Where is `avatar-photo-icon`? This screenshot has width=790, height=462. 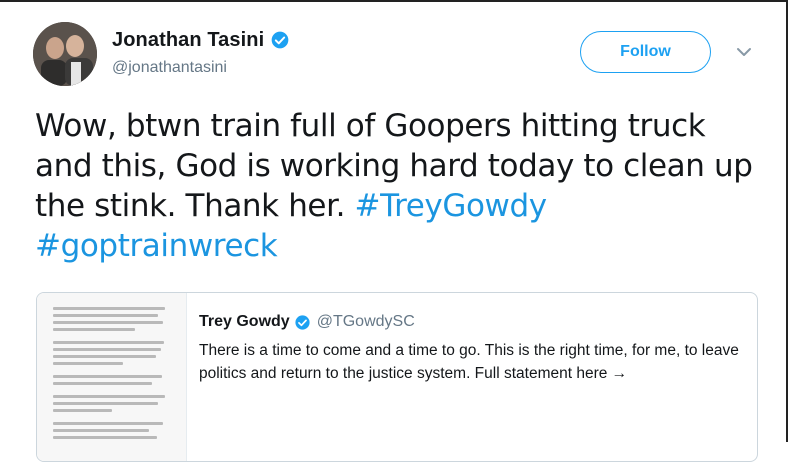 avatar-photo-icon is located at coordinates (65, 54).